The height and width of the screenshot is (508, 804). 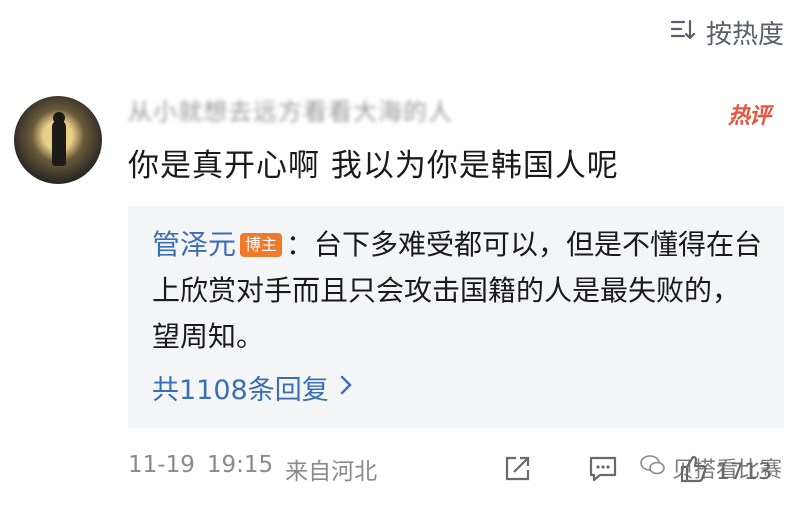 What do you see at coordinates (346, 387) in the screenshot?
I see `chevron-right-icon` at bounding box center [346, 387].